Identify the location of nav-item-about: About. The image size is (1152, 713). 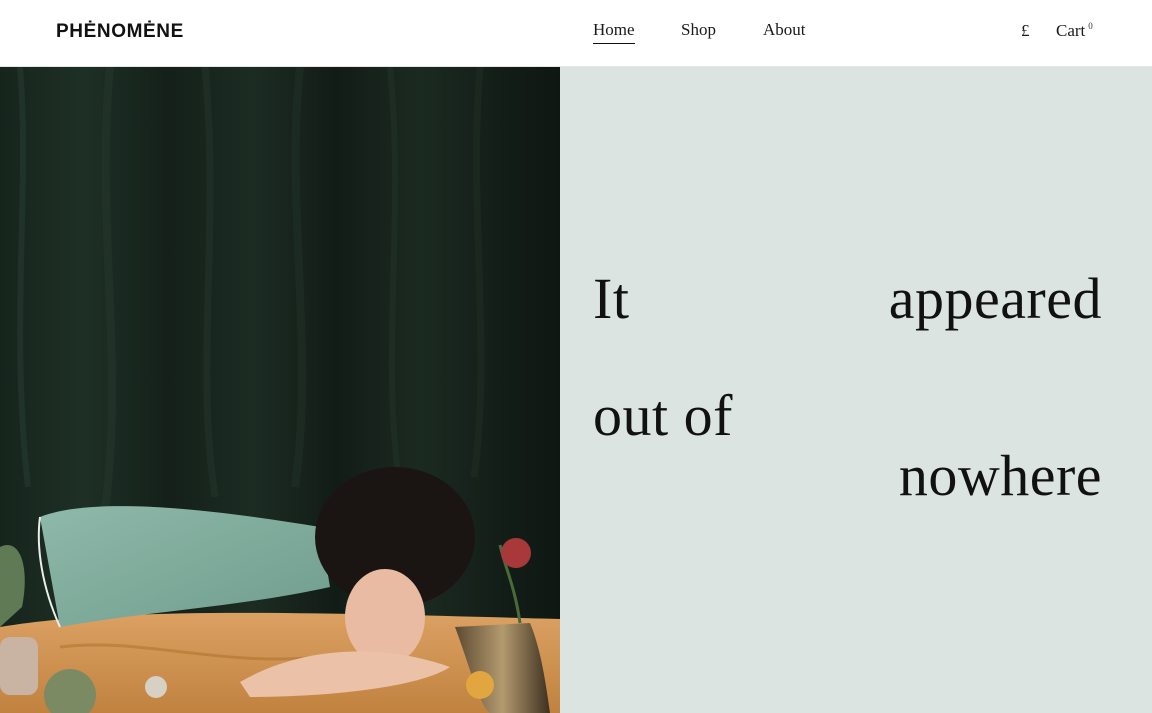
(784, 31).